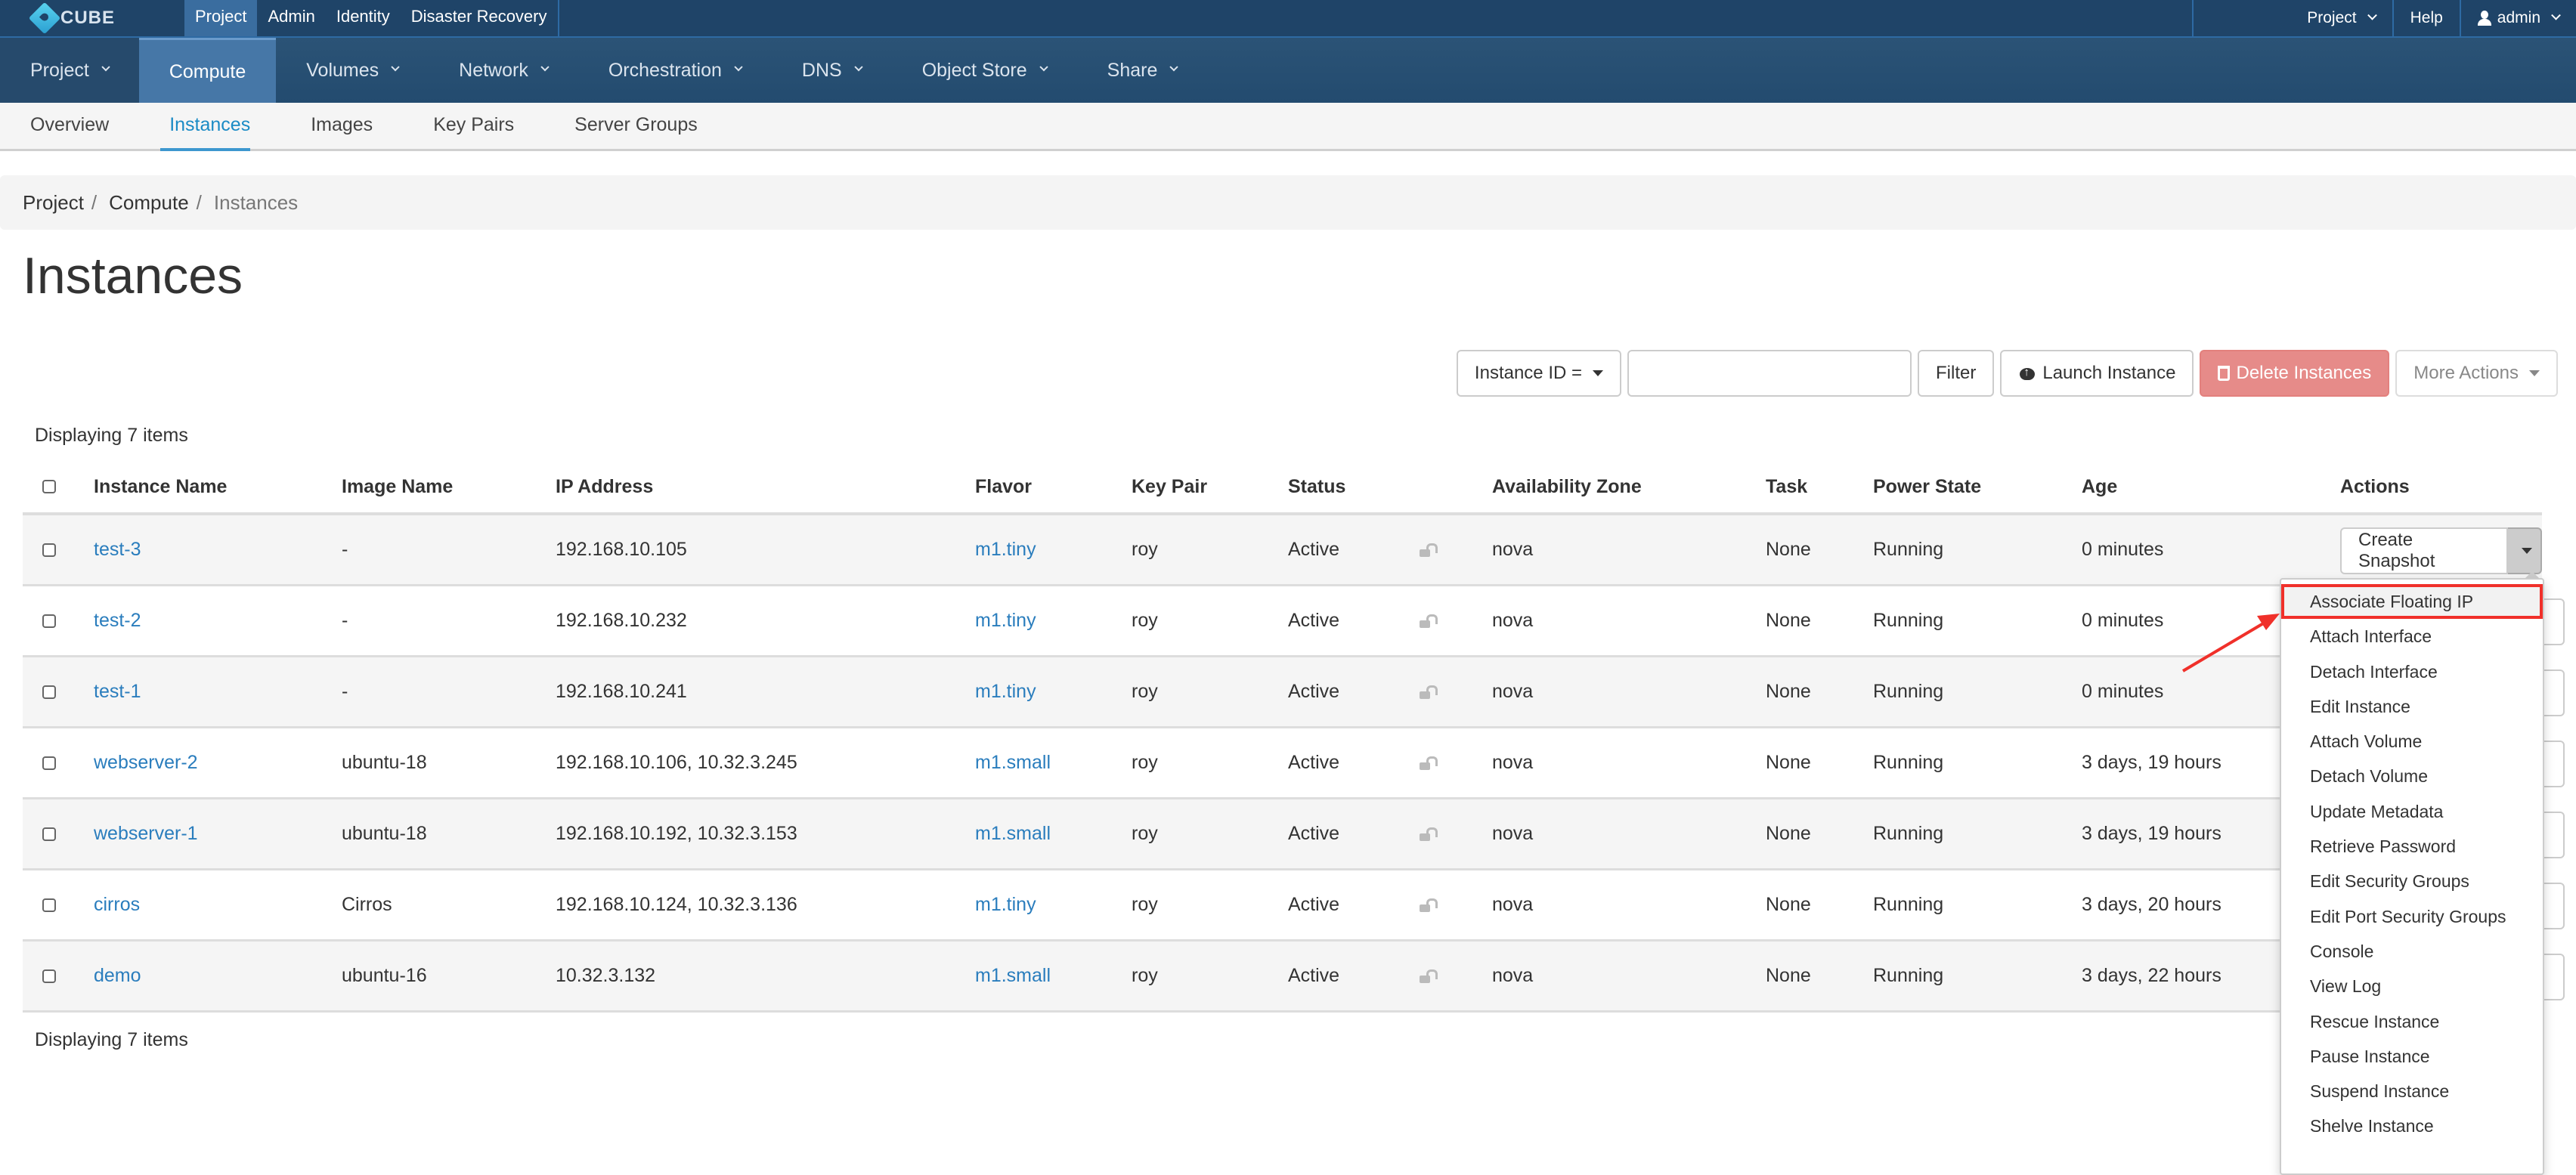  Describe the element at coordinates (2412, 636) in the screenshot. I see `menu-item-attach-interface: Attach Interface` at that location.